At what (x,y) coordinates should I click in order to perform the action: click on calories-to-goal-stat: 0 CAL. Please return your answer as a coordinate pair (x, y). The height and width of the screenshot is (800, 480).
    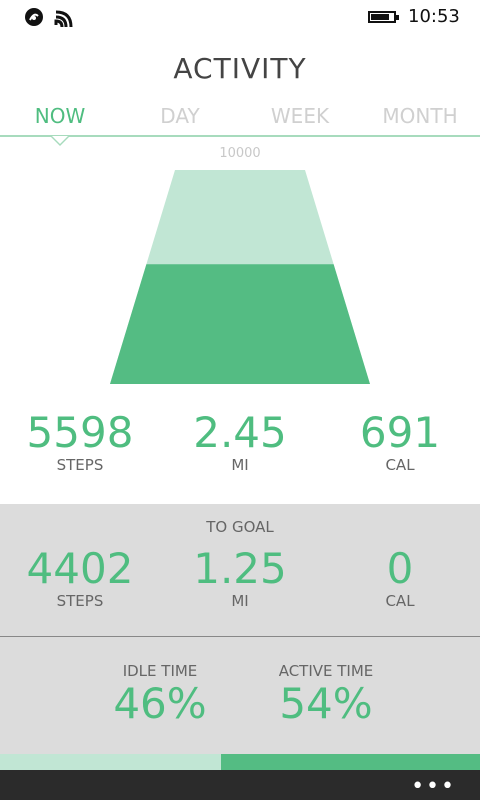
    Looking at the image, I should click on (400, 577).